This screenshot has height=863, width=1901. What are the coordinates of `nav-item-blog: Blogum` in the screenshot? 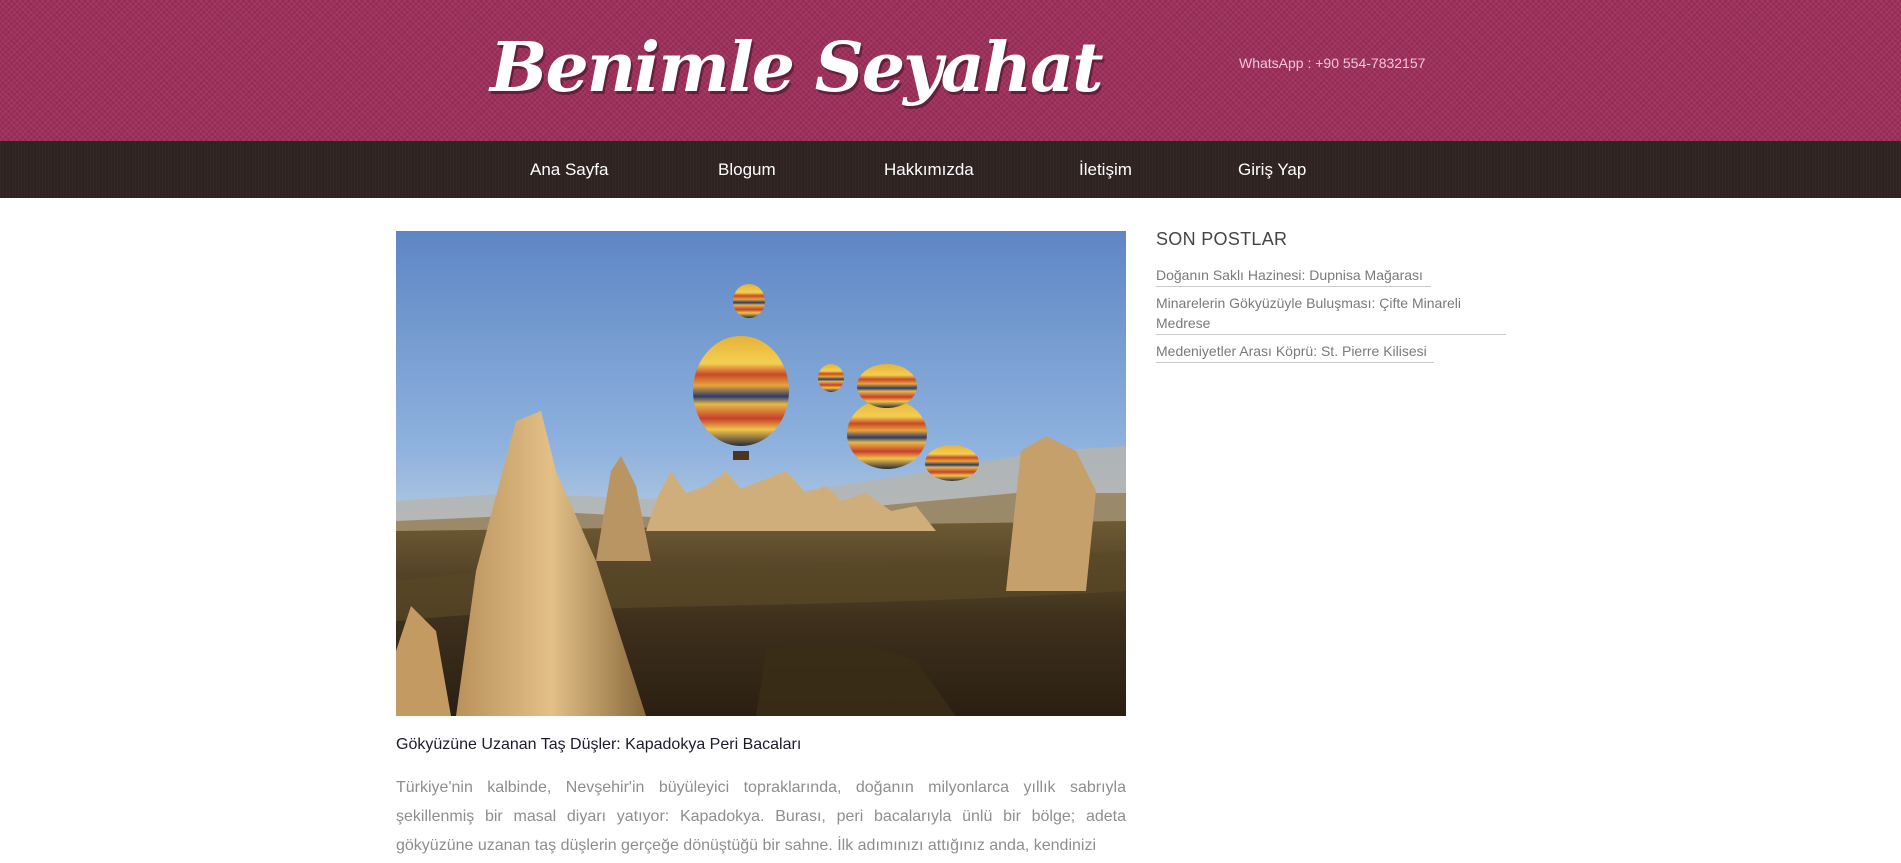 It's located at (747, 169).